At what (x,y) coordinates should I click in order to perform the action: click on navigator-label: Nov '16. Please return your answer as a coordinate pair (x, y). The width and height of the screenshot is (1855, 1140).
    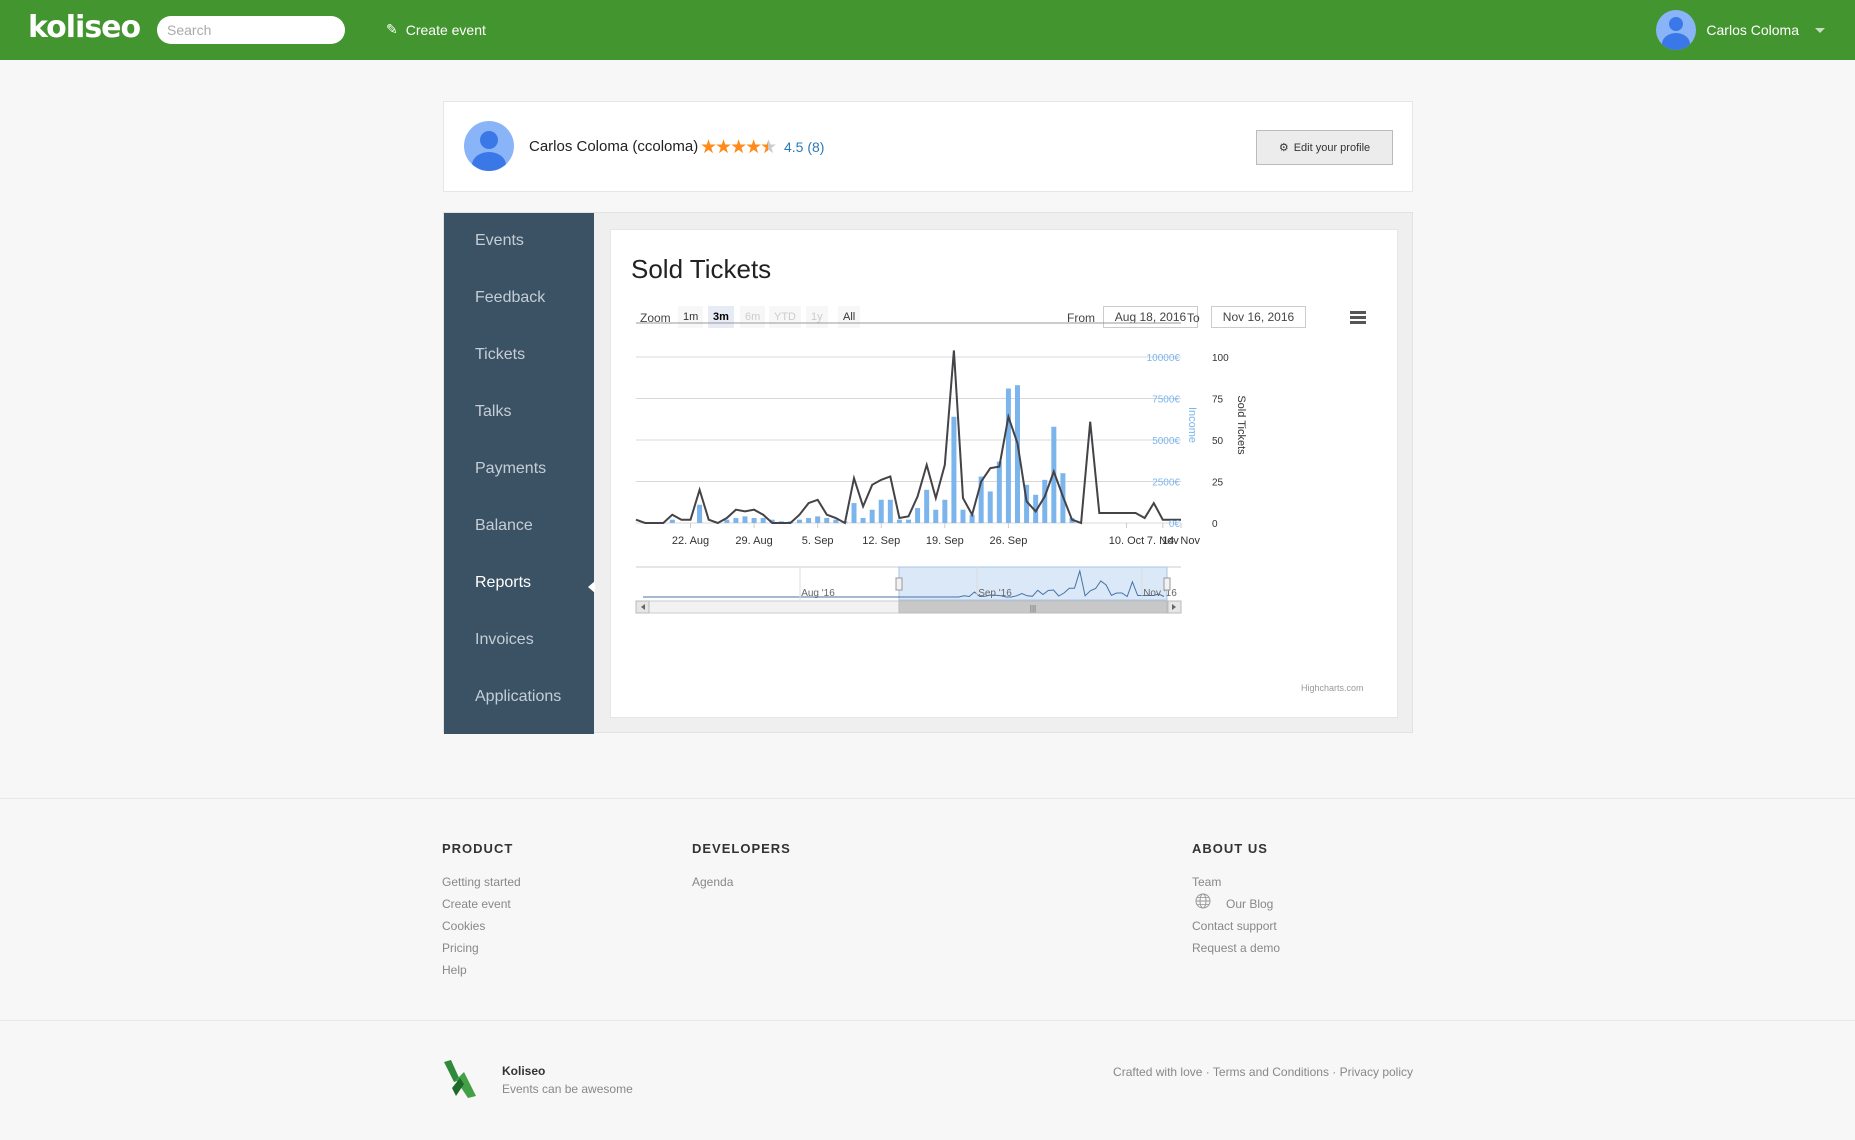
    Looking at the image, I should click on (1160, 593).